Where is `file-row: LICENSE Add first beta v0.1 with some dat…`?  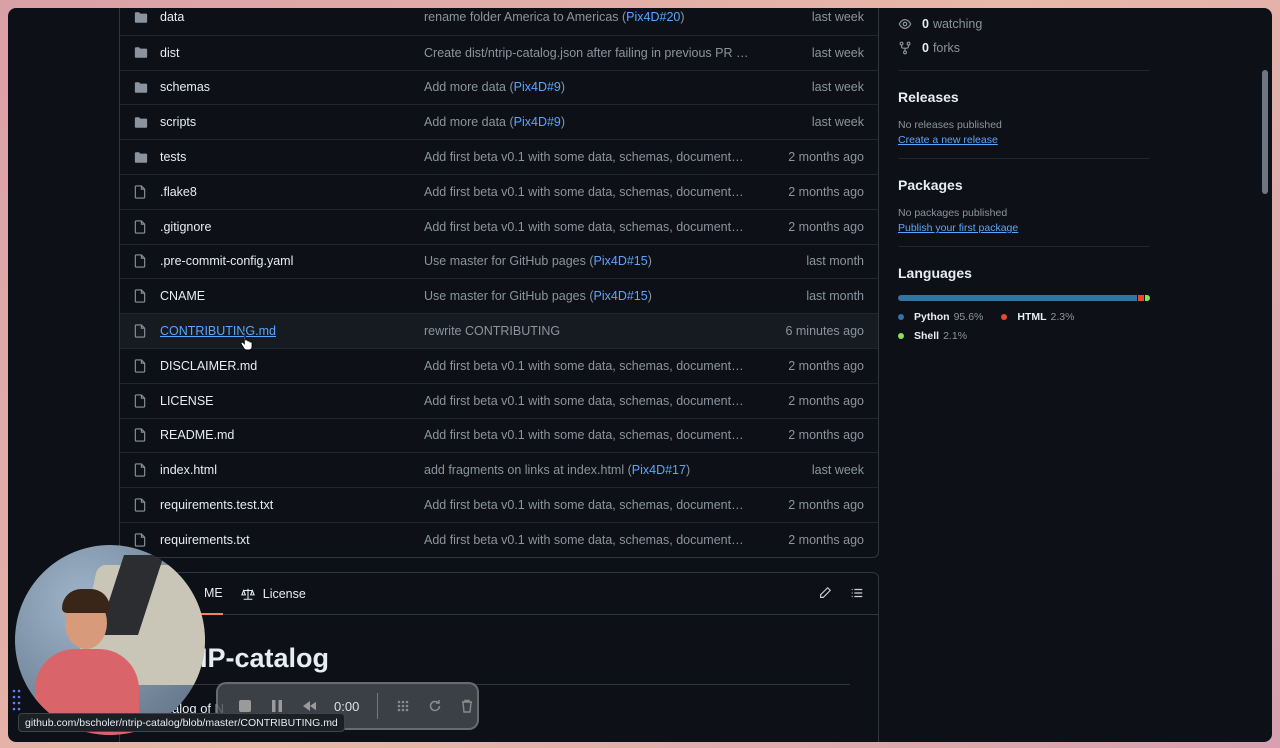 file-row: LICENSE Add first beta v0.1 with some dat… is located at coordinates (499, 400).